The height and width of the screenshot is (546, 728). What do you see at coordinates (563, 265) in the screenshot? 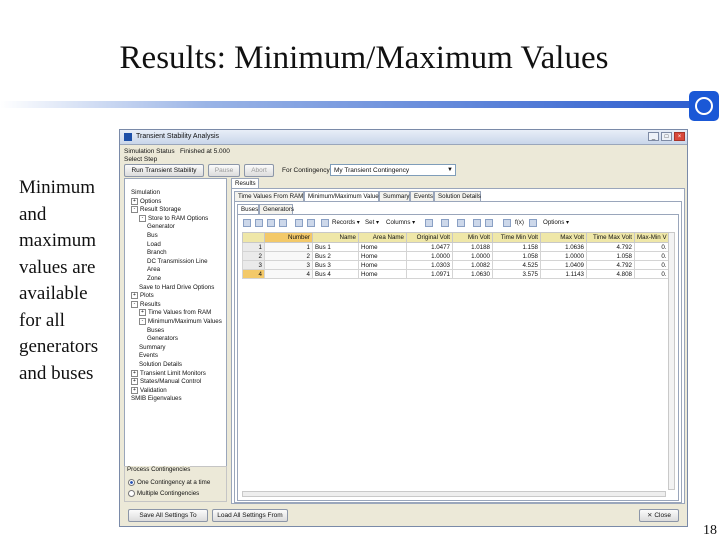
I see `table-cell: 1.0409` at bounding box center [563, 265].